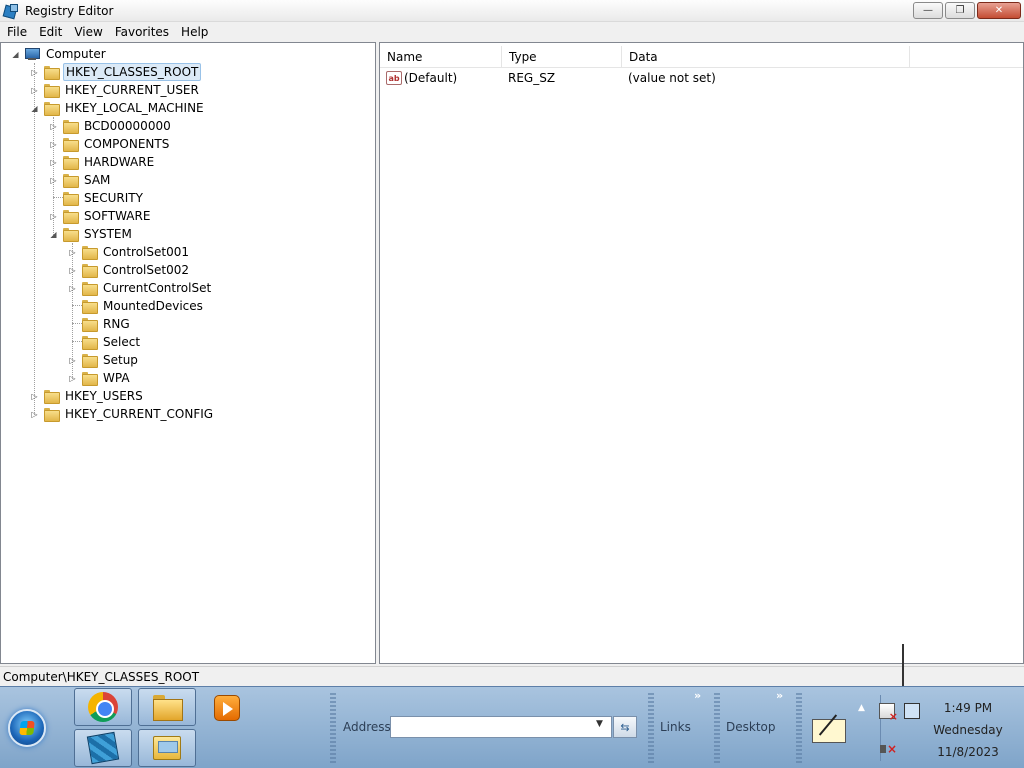 The image size is (1024, 768). I want to click on tree-label: ControlSet002, so click(146, 270).